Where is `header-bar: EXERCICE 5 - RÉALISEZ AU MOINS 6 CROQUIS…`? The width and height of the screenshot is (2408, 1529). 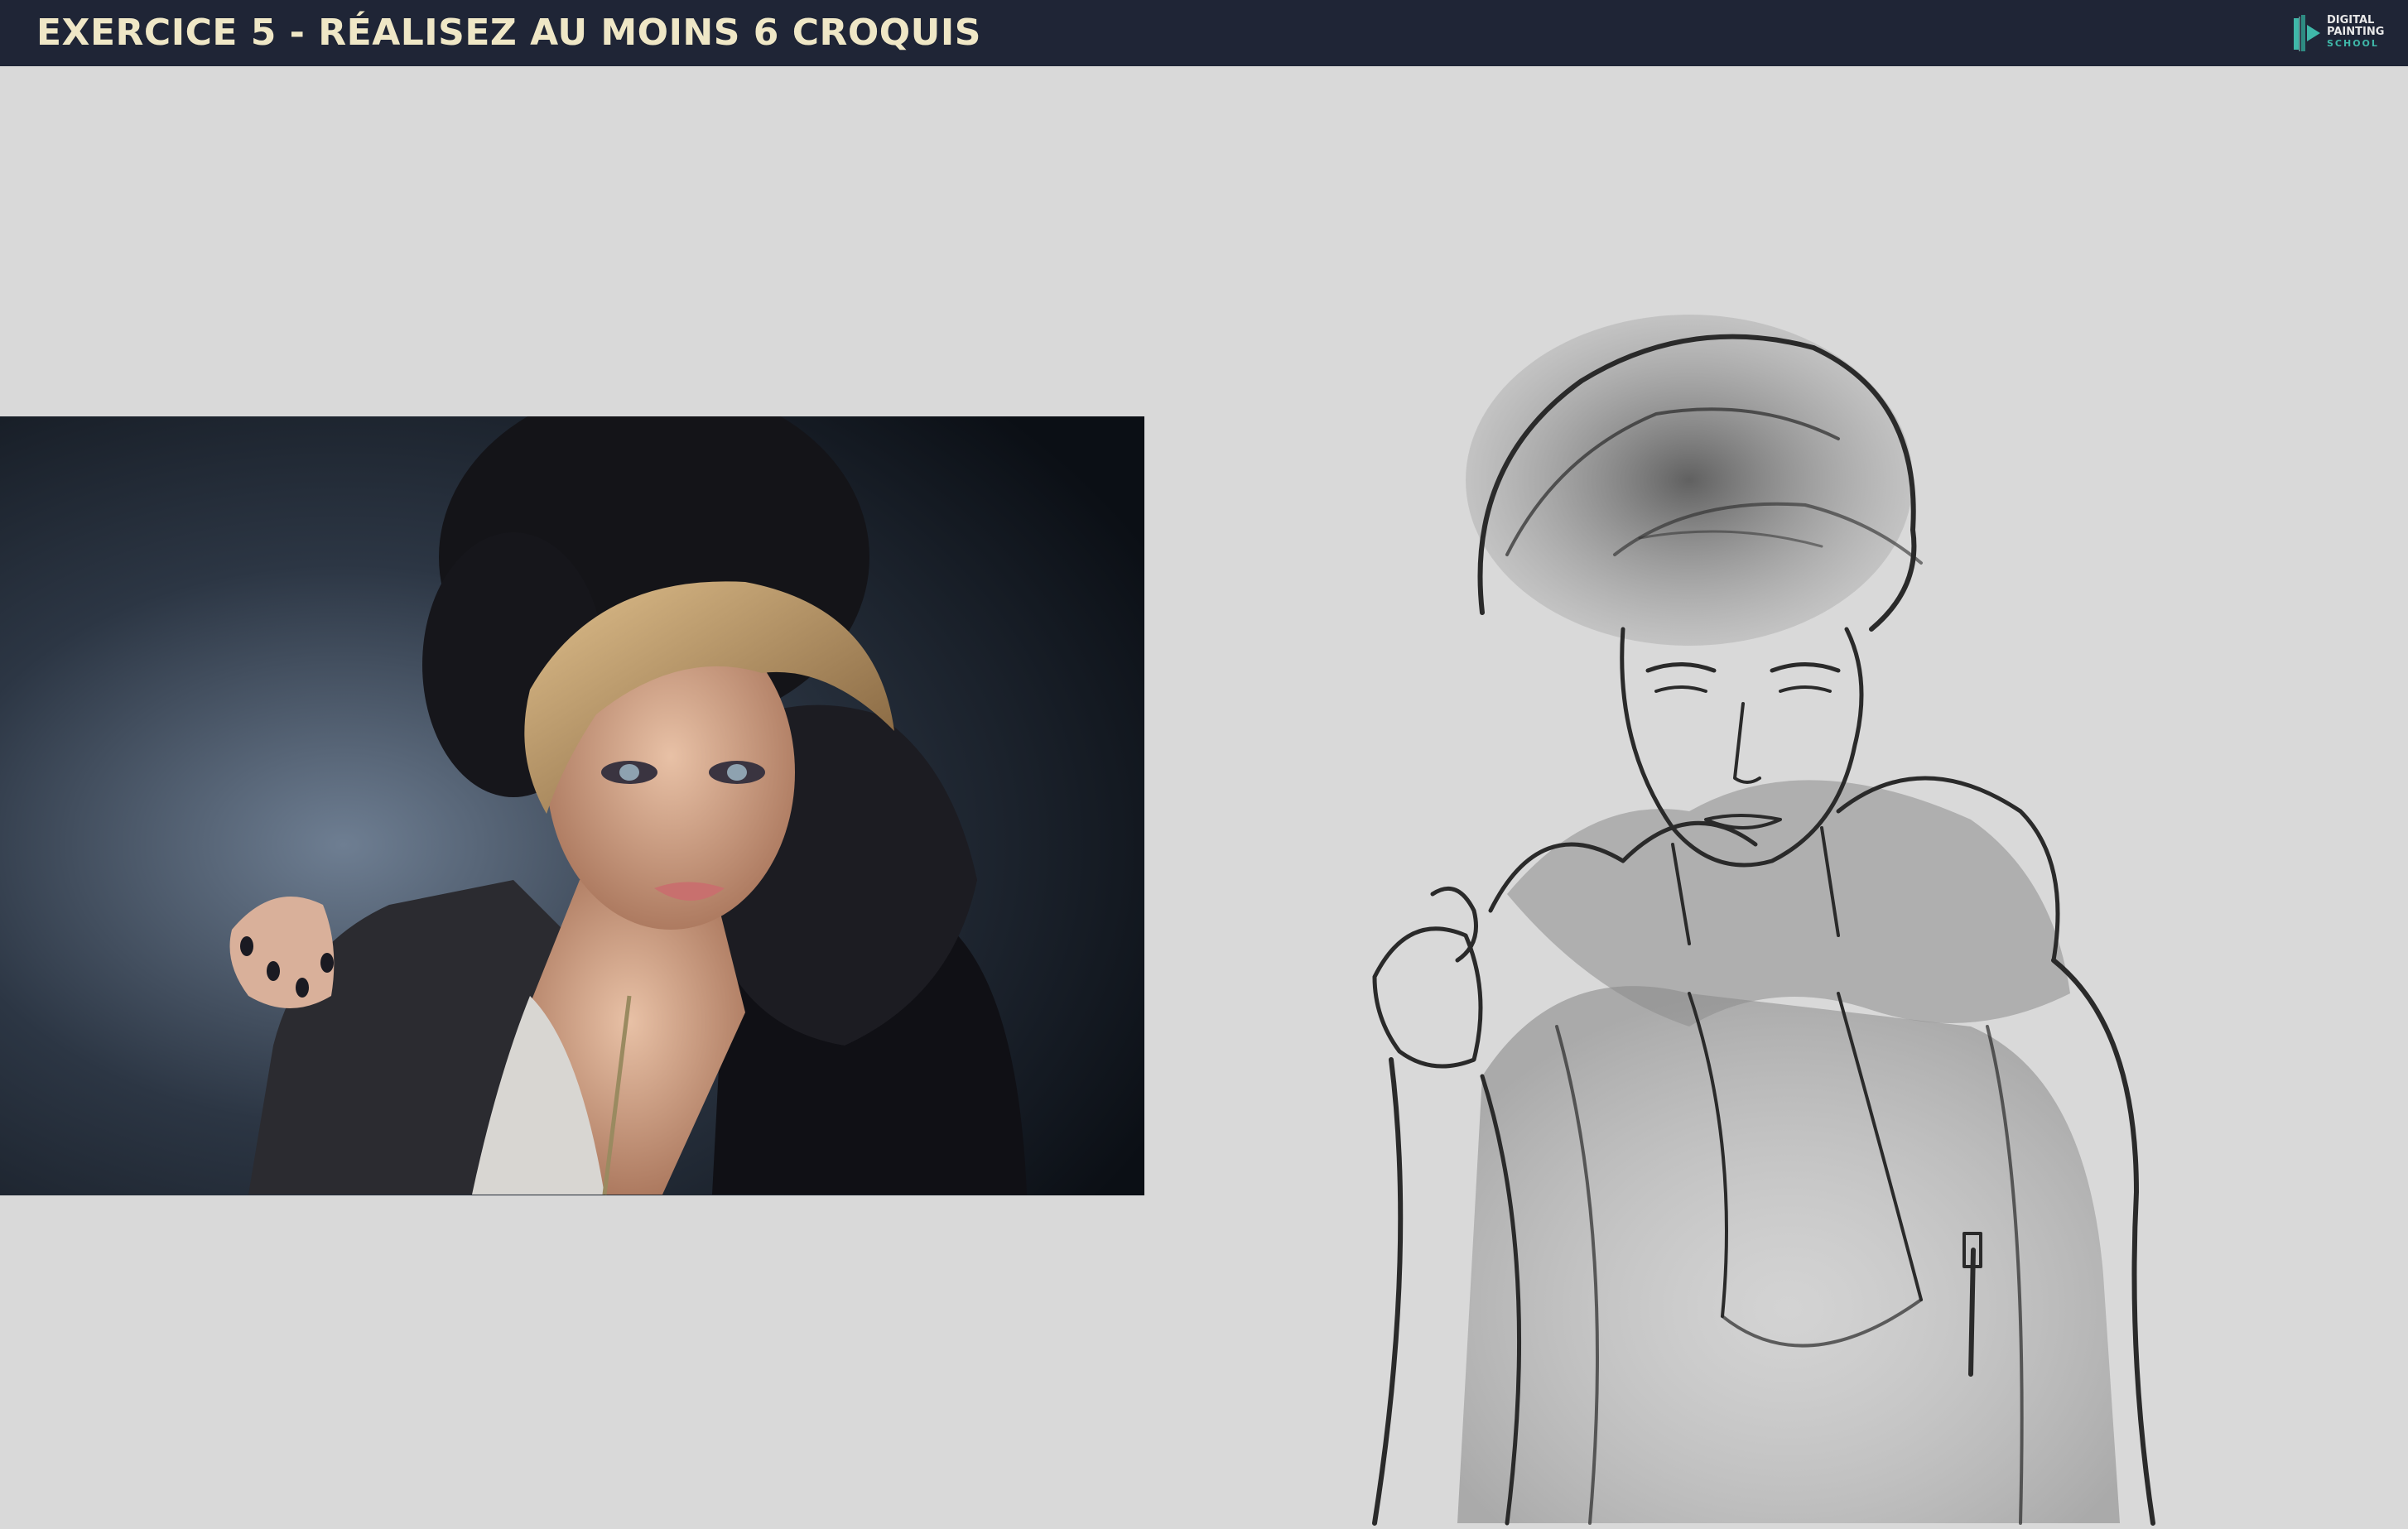
header-bar: EXERCICE 5 - RÉALISEZ AU MOINS 6 CROQUIS… is located at coordinates (1204, 33).